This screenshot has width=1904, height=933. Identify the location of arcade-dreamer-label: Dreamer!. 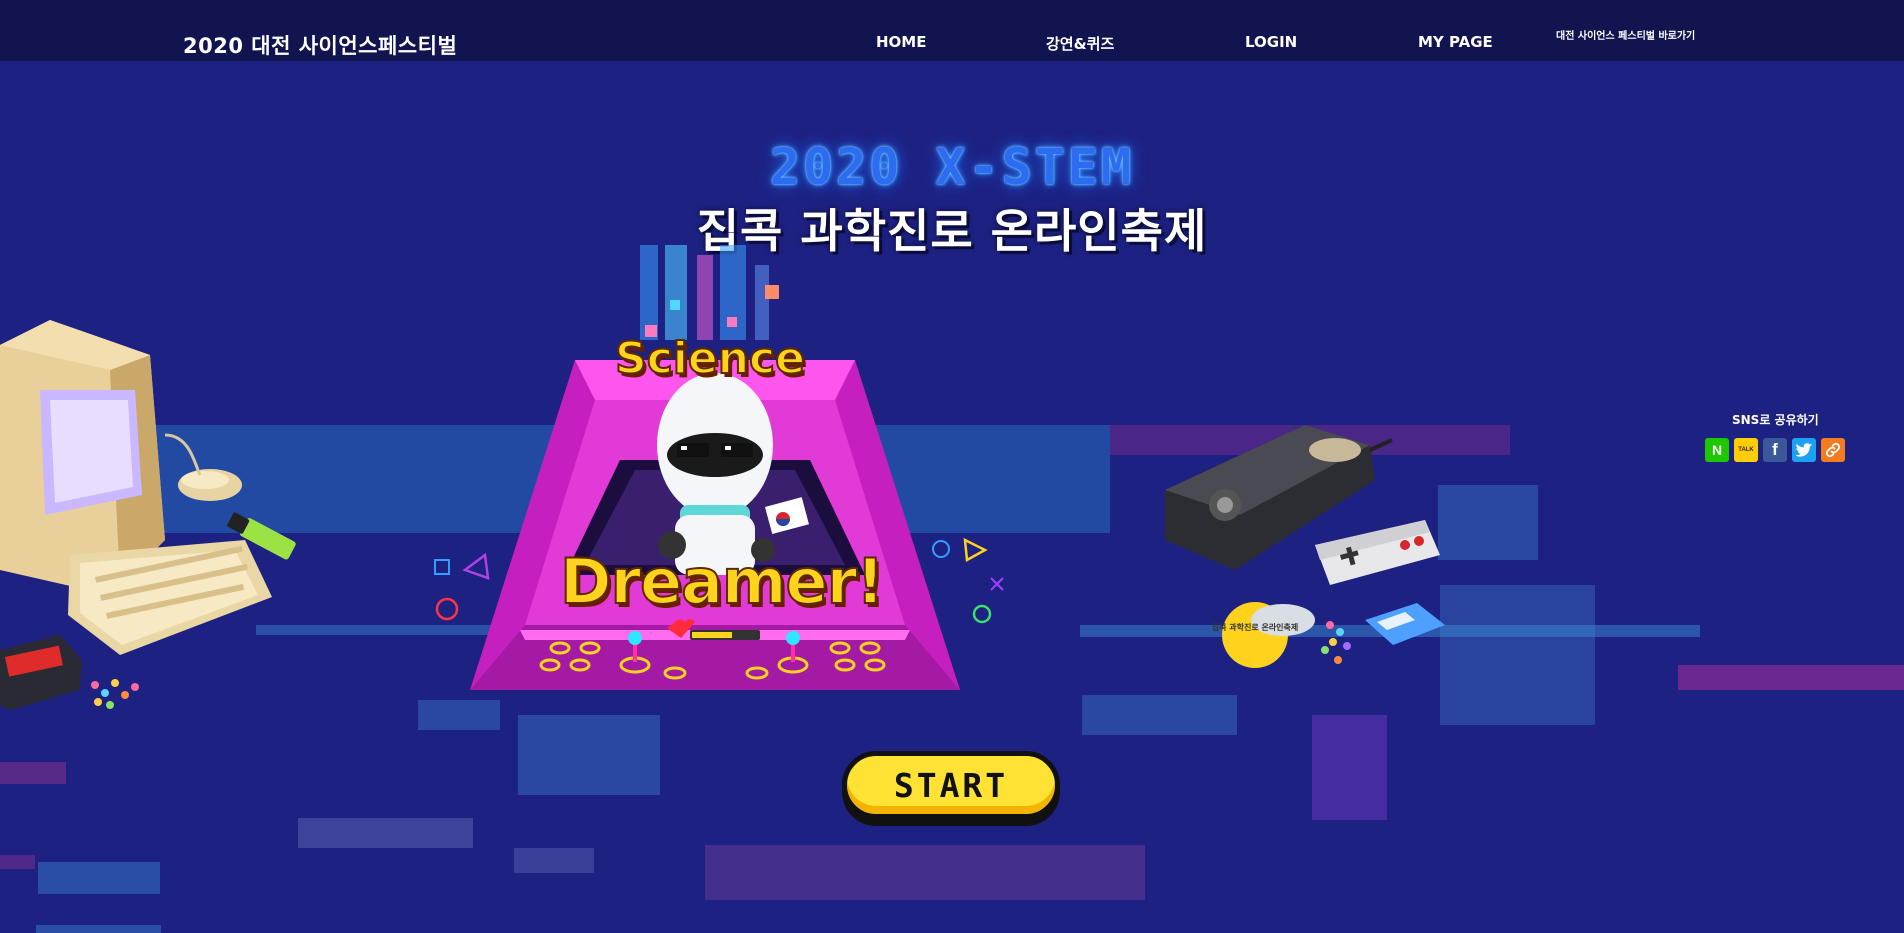
(722, 581).